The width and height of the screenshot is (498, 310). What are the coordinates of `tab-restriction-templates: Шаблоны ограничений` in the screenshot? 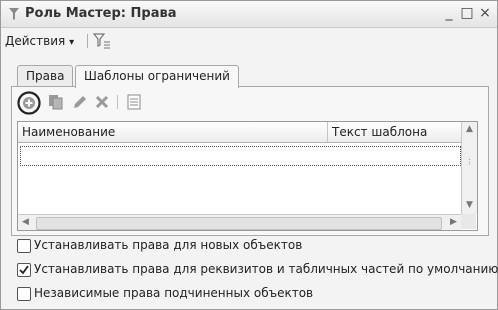 It's located at (157, 76).